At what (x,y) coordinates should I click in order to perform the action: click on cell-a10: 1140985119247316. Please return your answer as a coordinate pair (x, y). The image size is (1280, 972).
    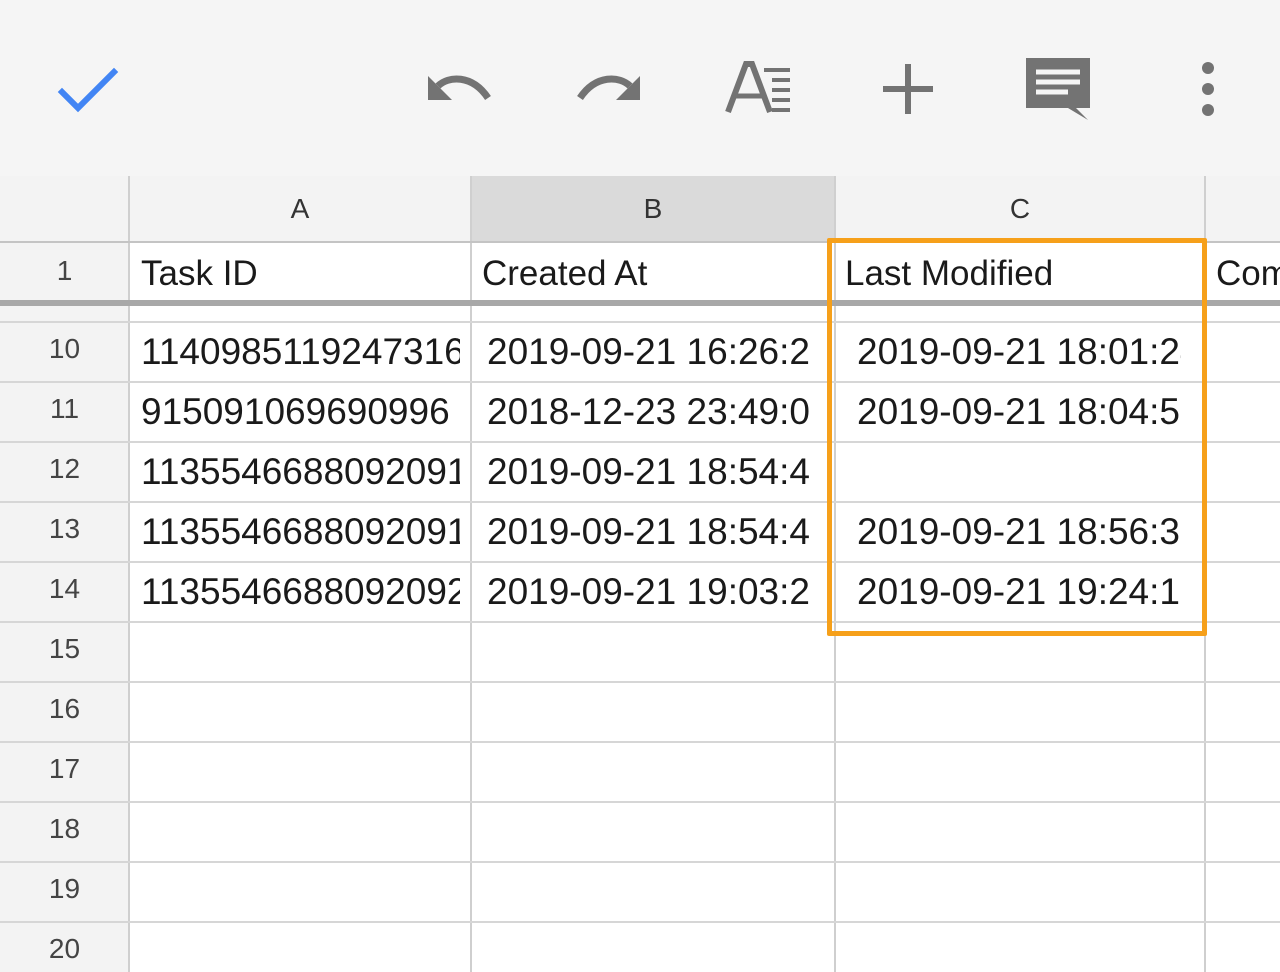
    Looking at the image, I should click on (300, 352).